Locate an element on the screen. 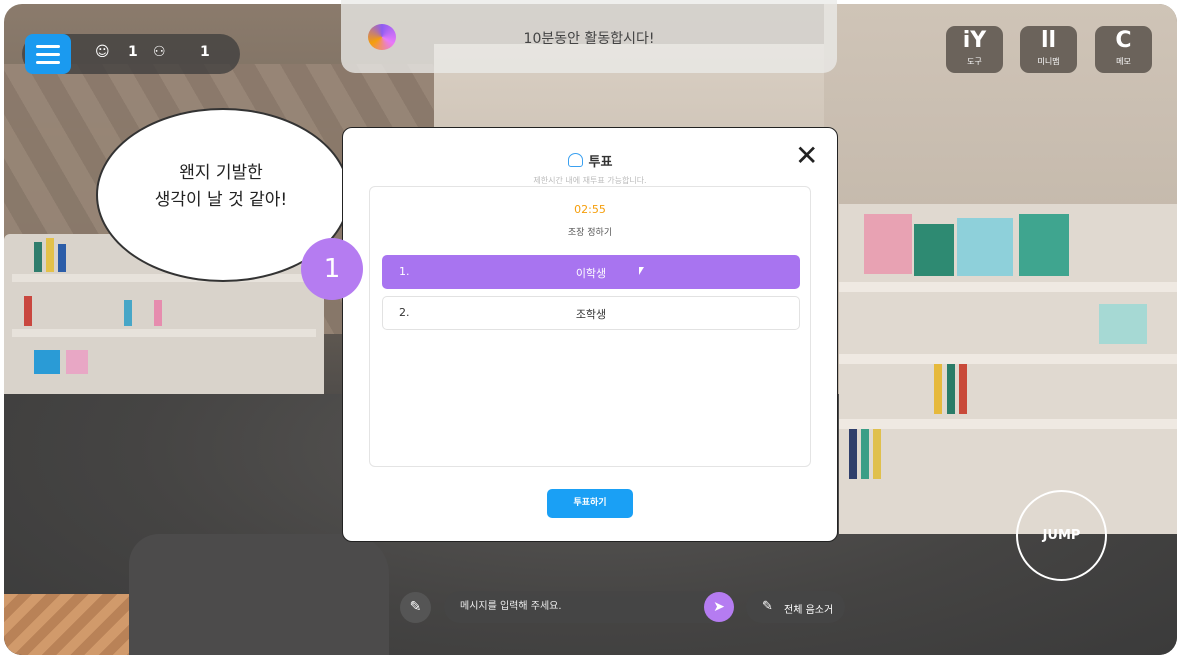  close-icon: ✕ is located at coordinates (806, 156).